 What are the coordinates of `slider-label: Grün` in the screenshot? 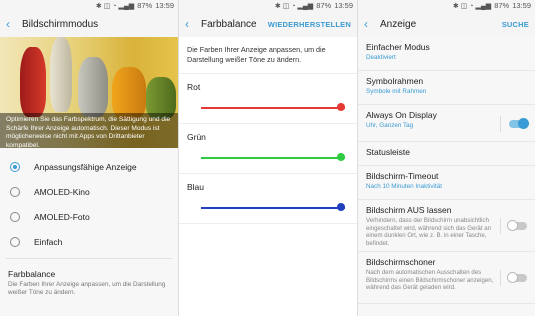 It's located at (196, 137).